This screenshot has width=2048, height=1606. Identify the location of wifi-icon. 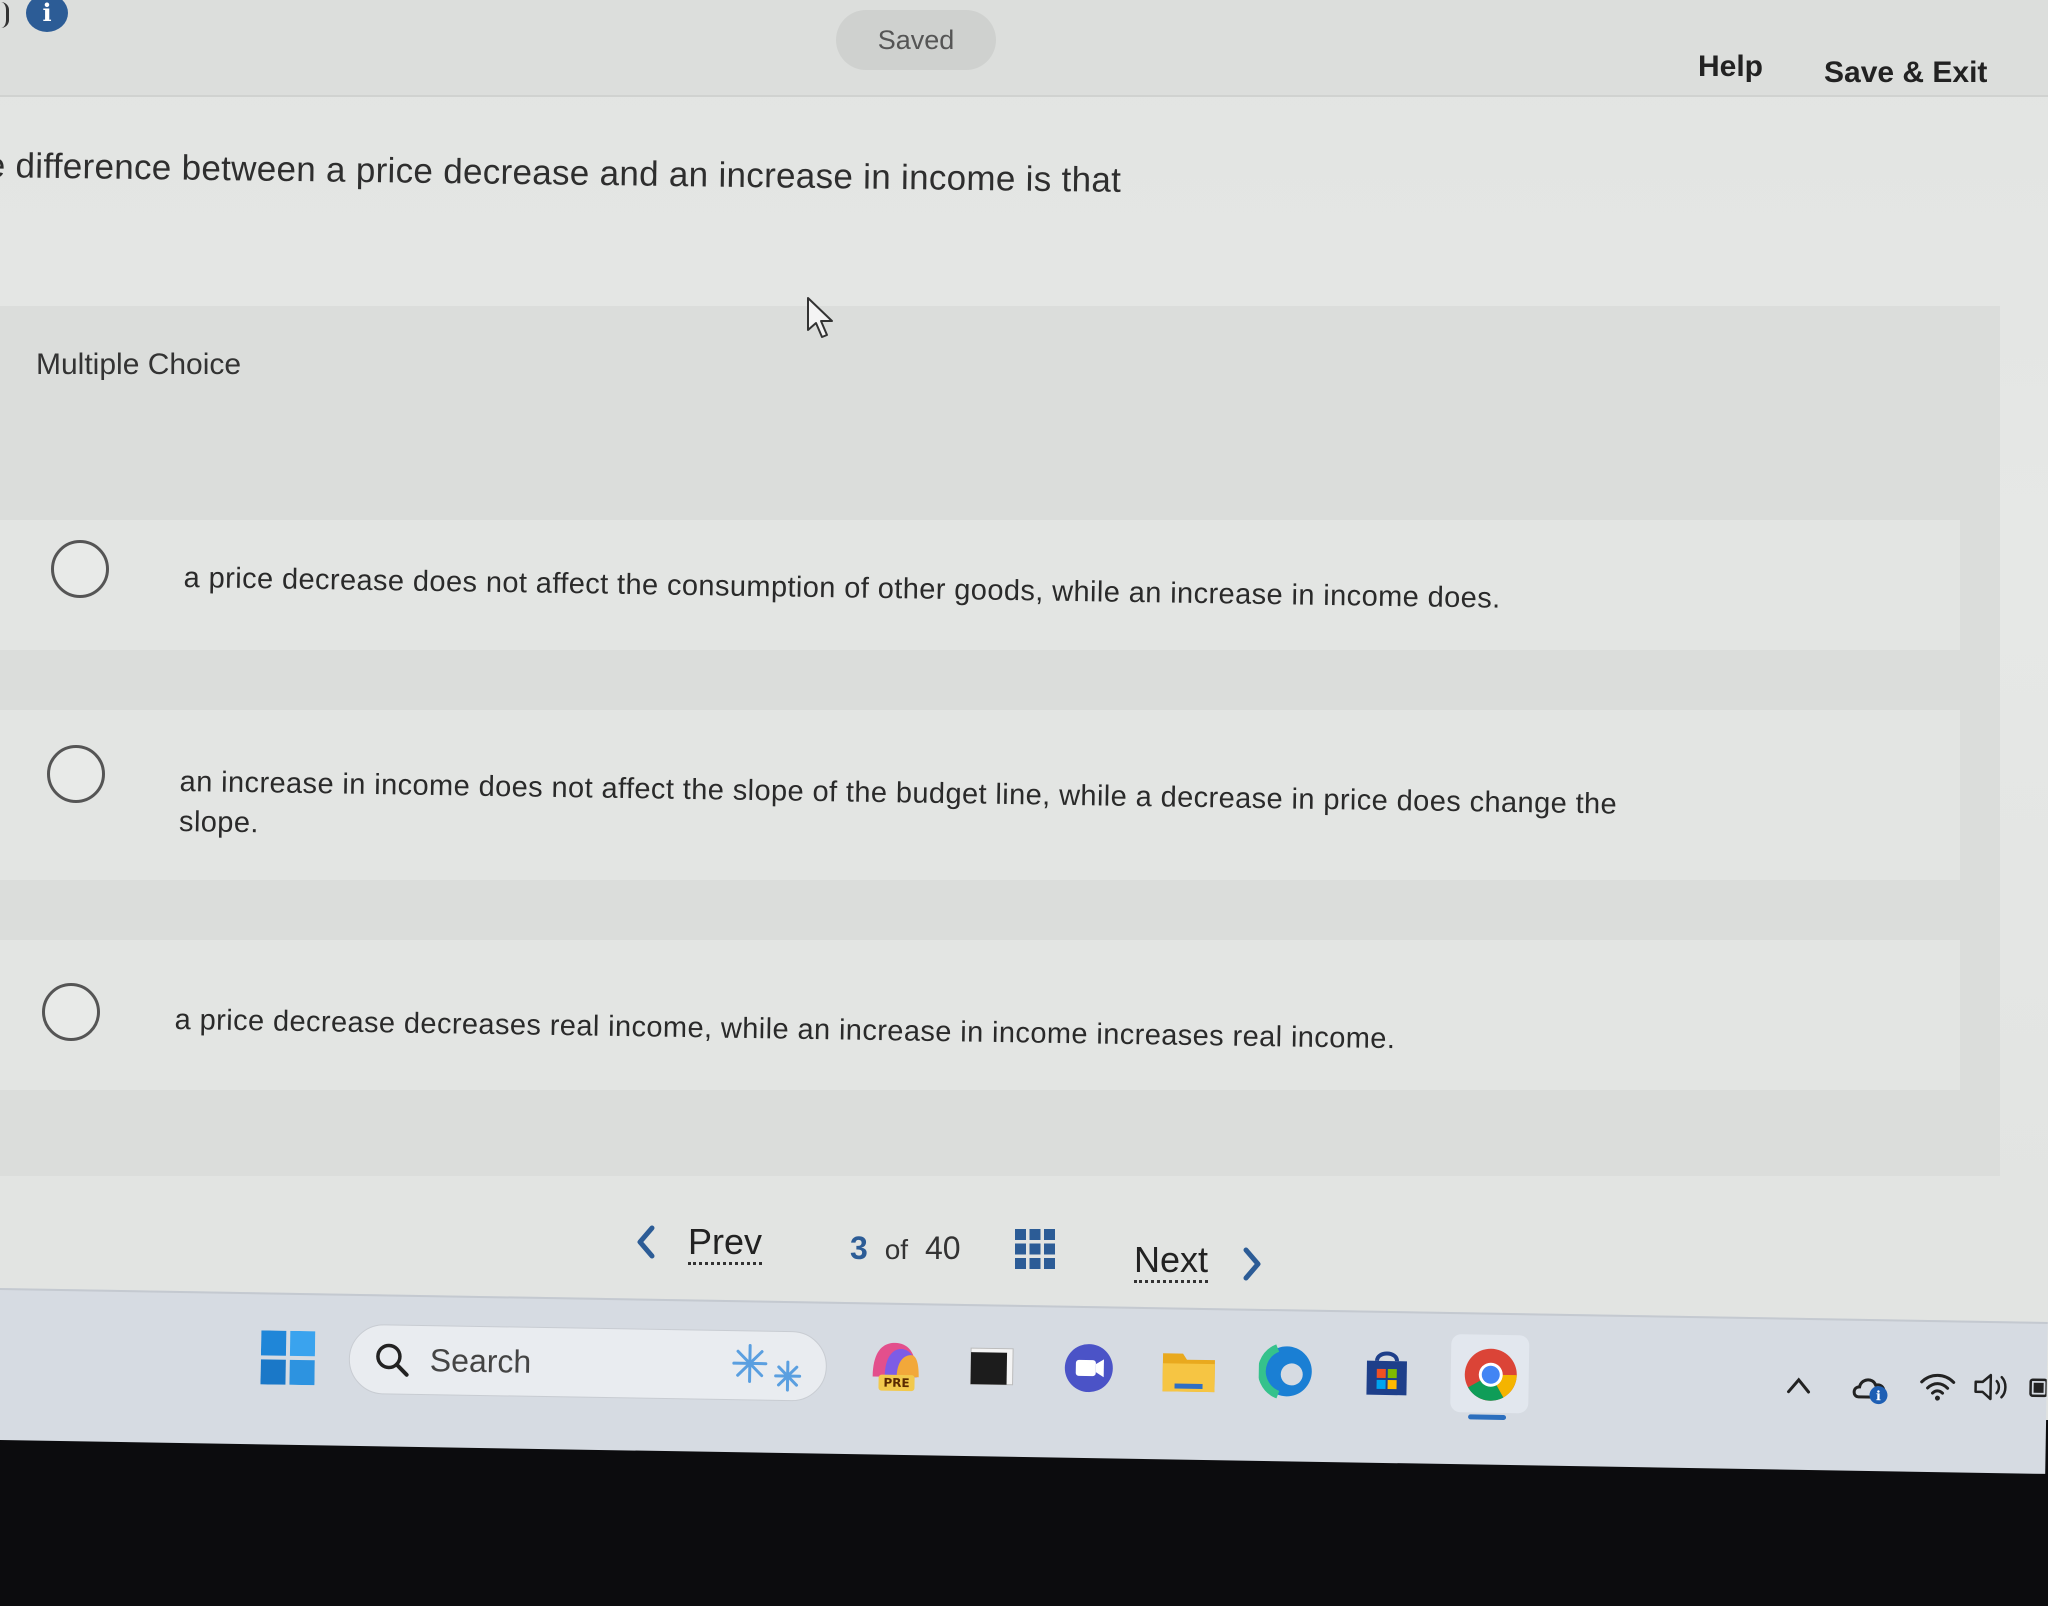
(1937, 1386).